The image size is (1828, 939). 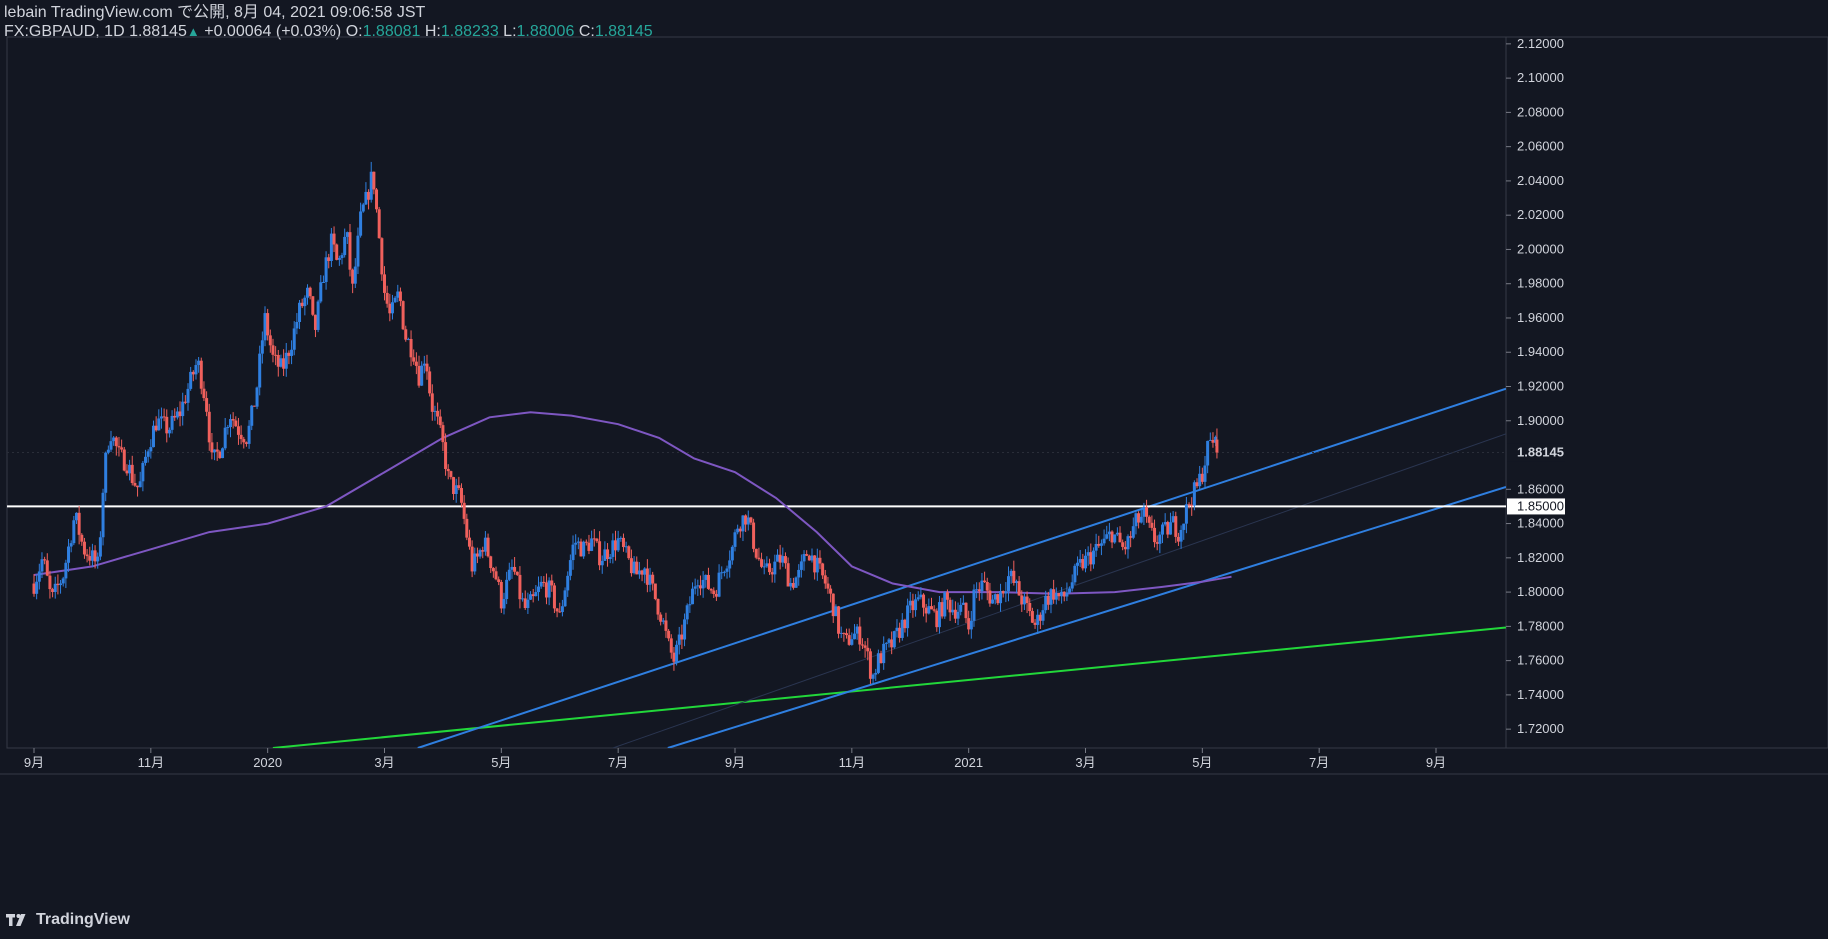 I want to click on tradingview-footer: TradingView, so click(x=68, y=920).